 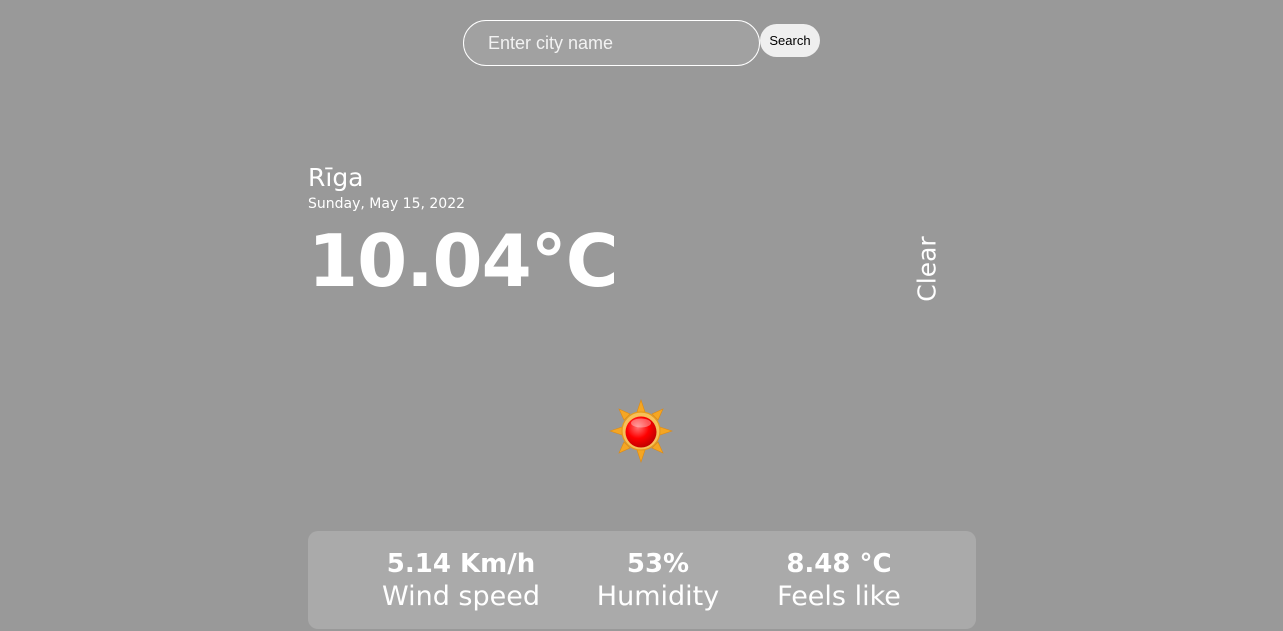 I want to click on weather-condition: Clear, so click(x=927, y=269).